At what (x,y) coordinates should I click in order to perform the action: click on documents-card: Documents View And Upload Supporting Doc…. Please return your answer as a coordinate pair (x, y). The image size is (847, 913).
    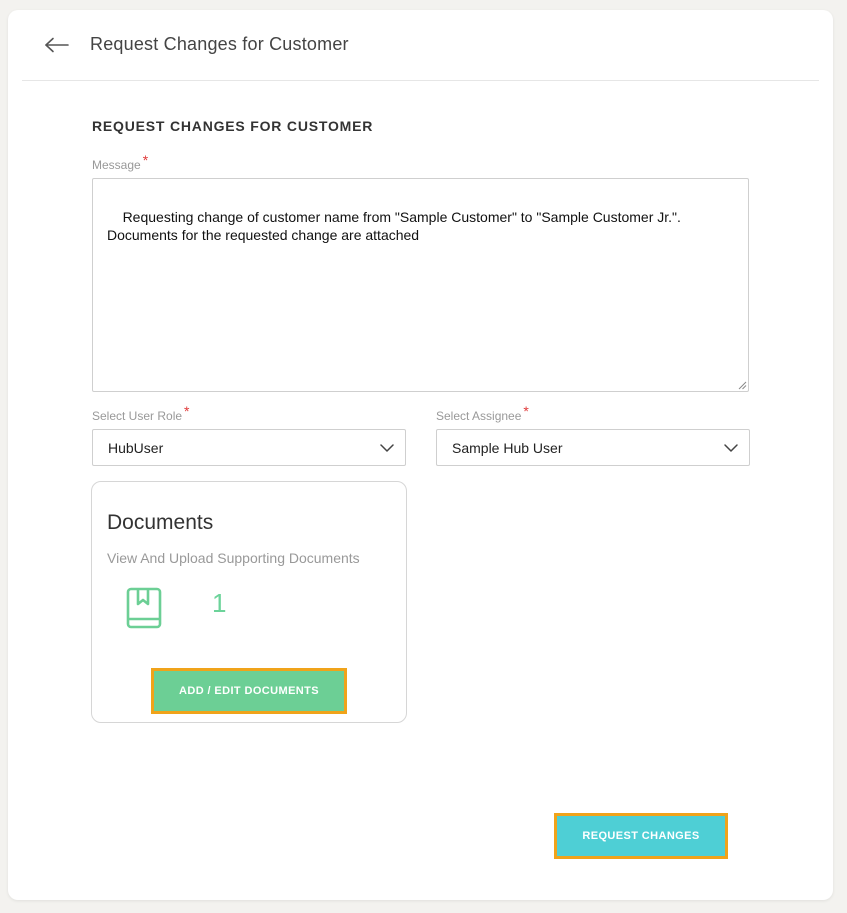
    Looking at the image, I should click on (249, 602).